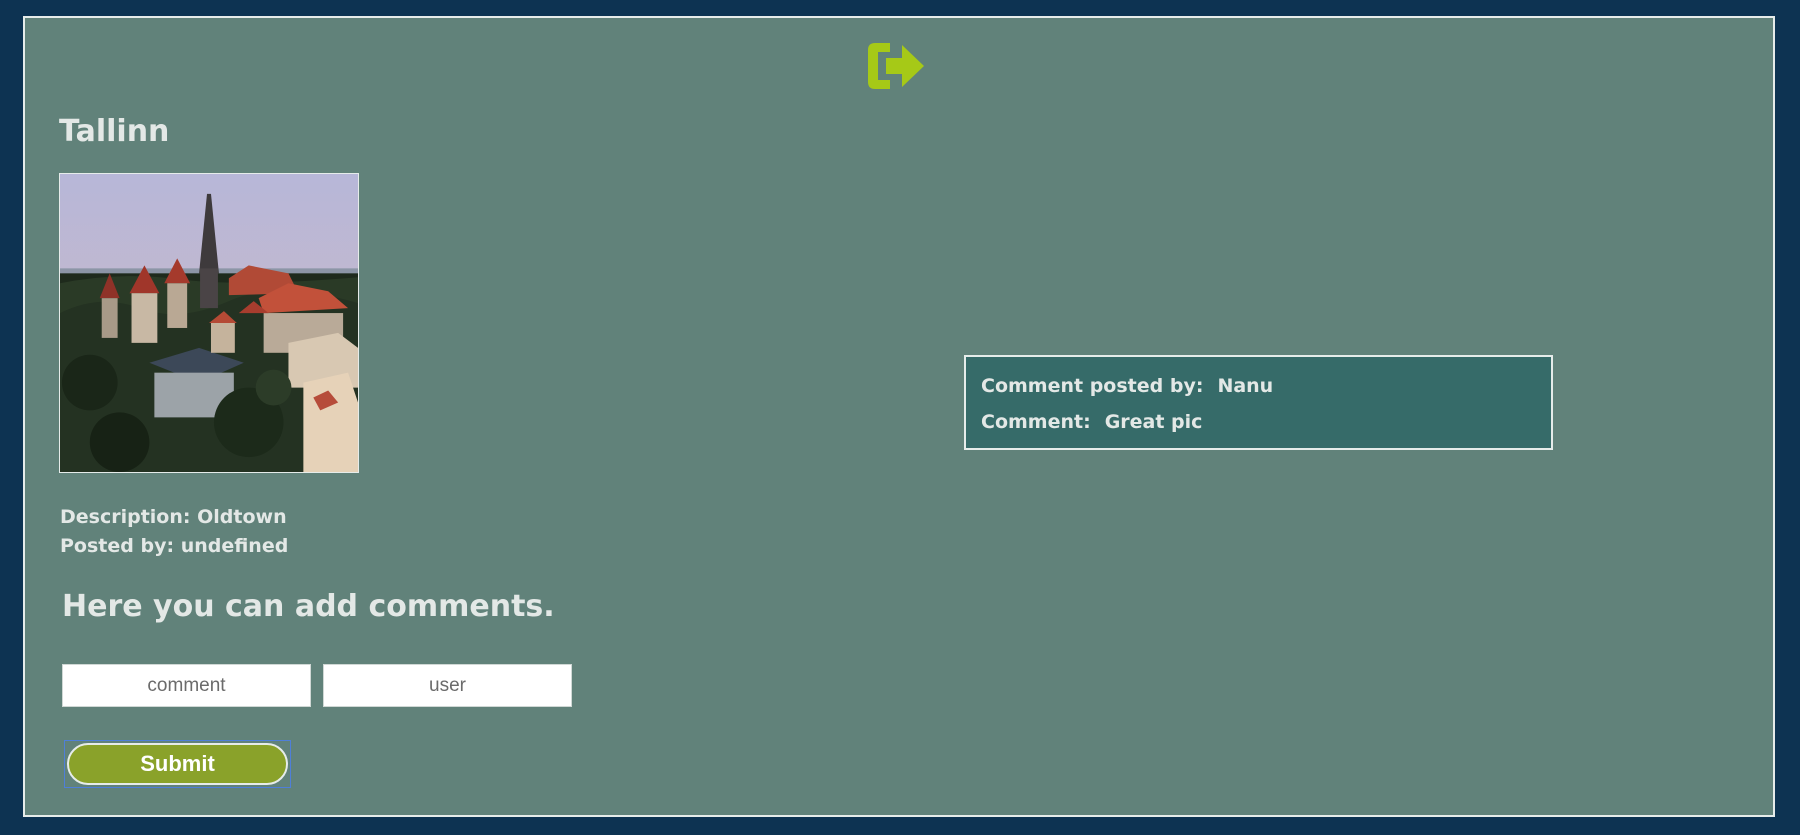  I want to click on comment-text-label: Comment:, so click(1036, 422).